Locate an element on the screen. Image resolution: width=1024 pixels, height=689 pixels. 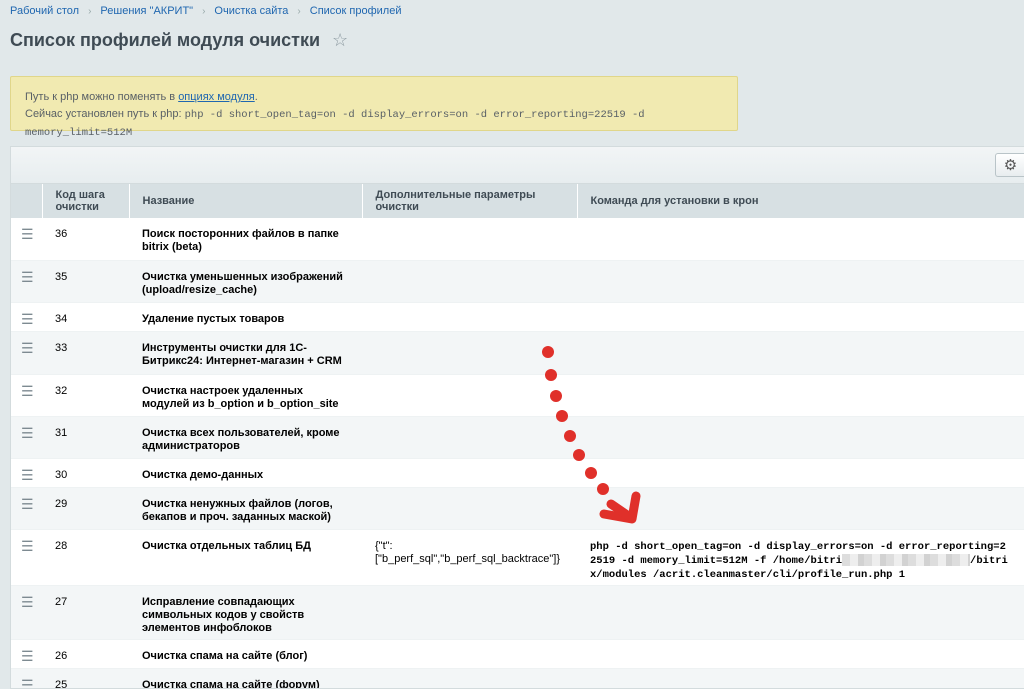
table-row: ☰ 34 Удаление пустых товаров is located at coordinates (517, 316).